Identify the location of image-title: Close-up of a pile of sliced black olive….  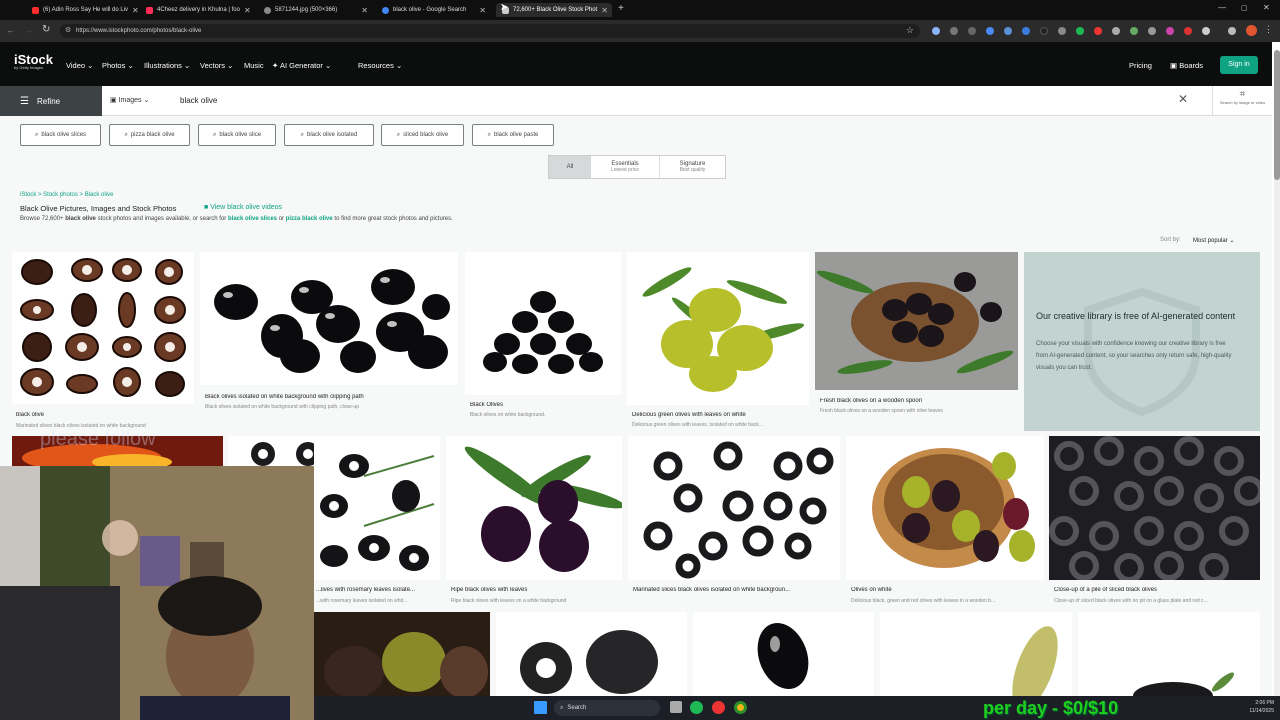
(1156, 590).